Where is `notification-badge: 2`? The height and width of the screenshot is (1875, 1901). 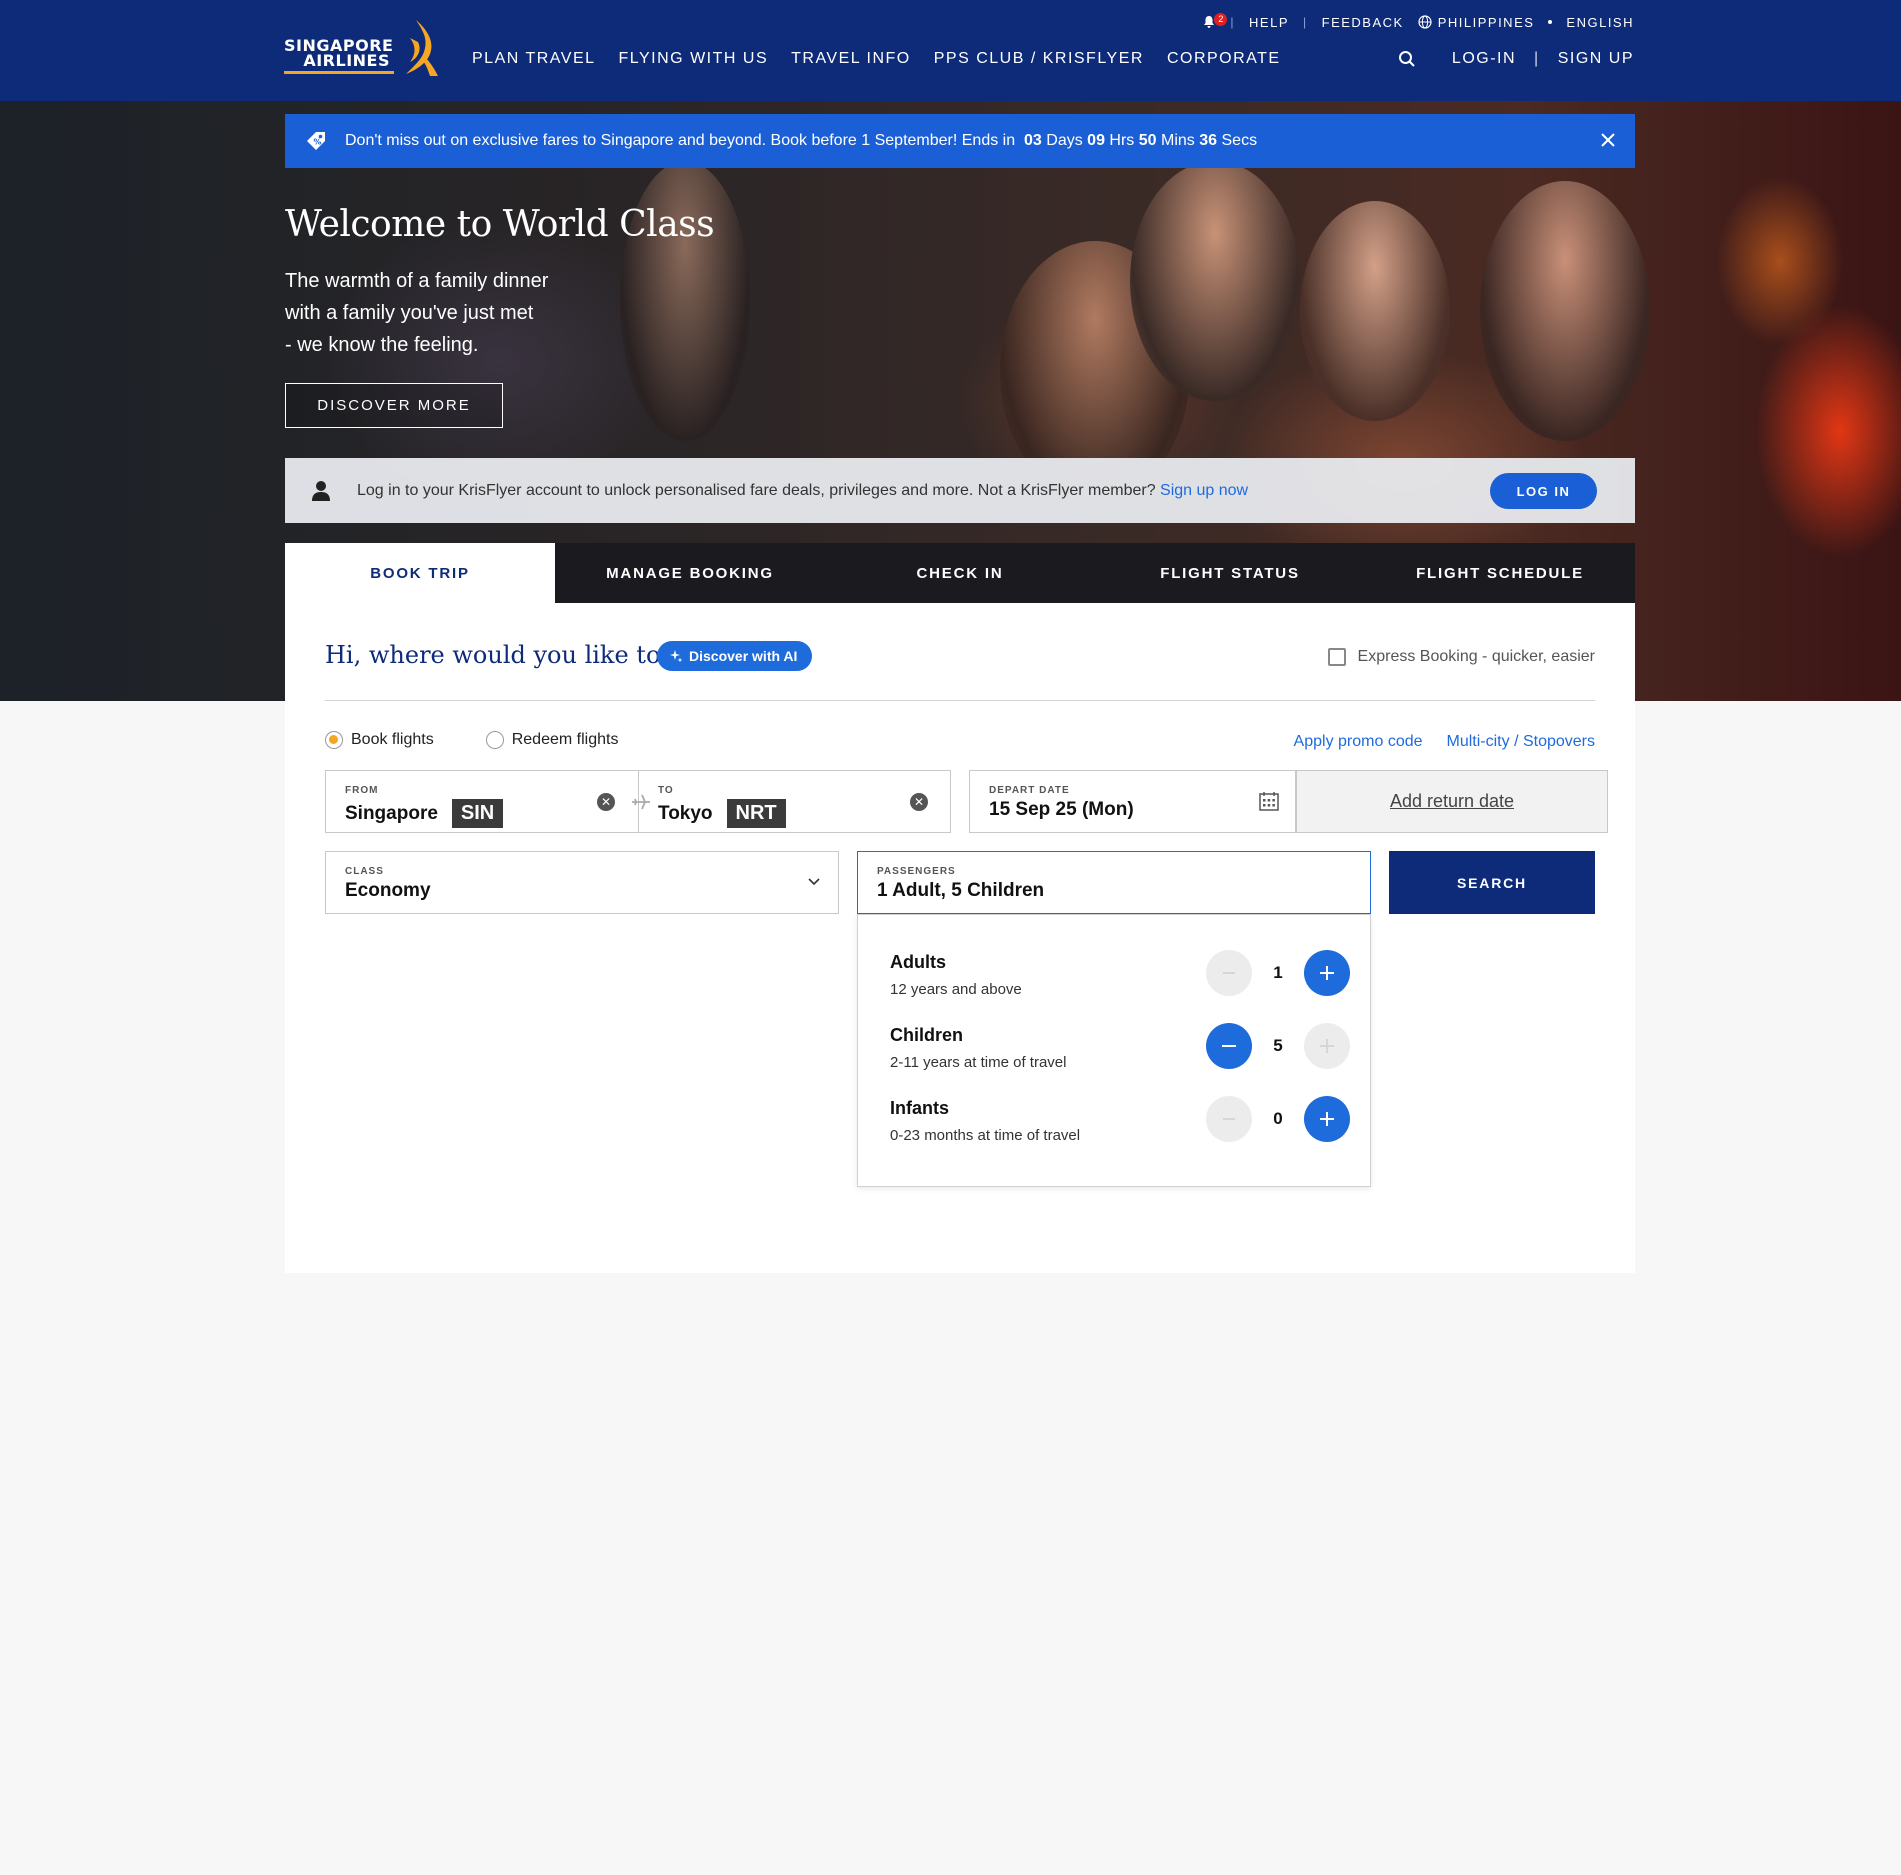 notification-badge: 2 is located at coordinates (1221, 19).